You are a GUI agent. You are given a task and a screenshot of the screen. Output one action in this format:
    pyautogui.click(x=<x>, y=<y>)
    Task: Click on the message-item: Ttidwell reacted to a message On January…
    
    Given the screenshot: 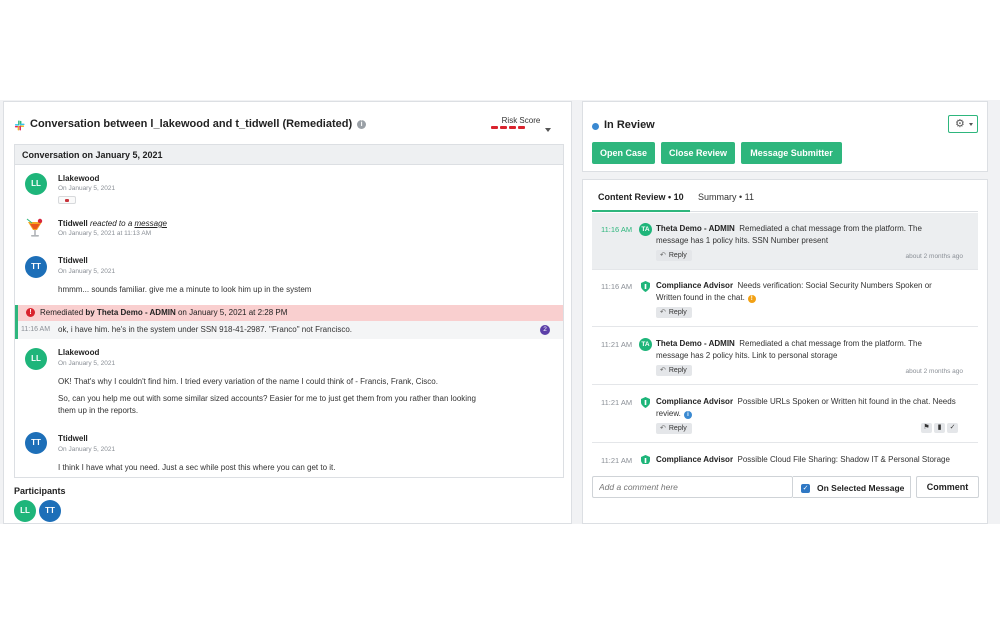 What is the action you would take?
    pyautogui.click(x=289, y=230)
    